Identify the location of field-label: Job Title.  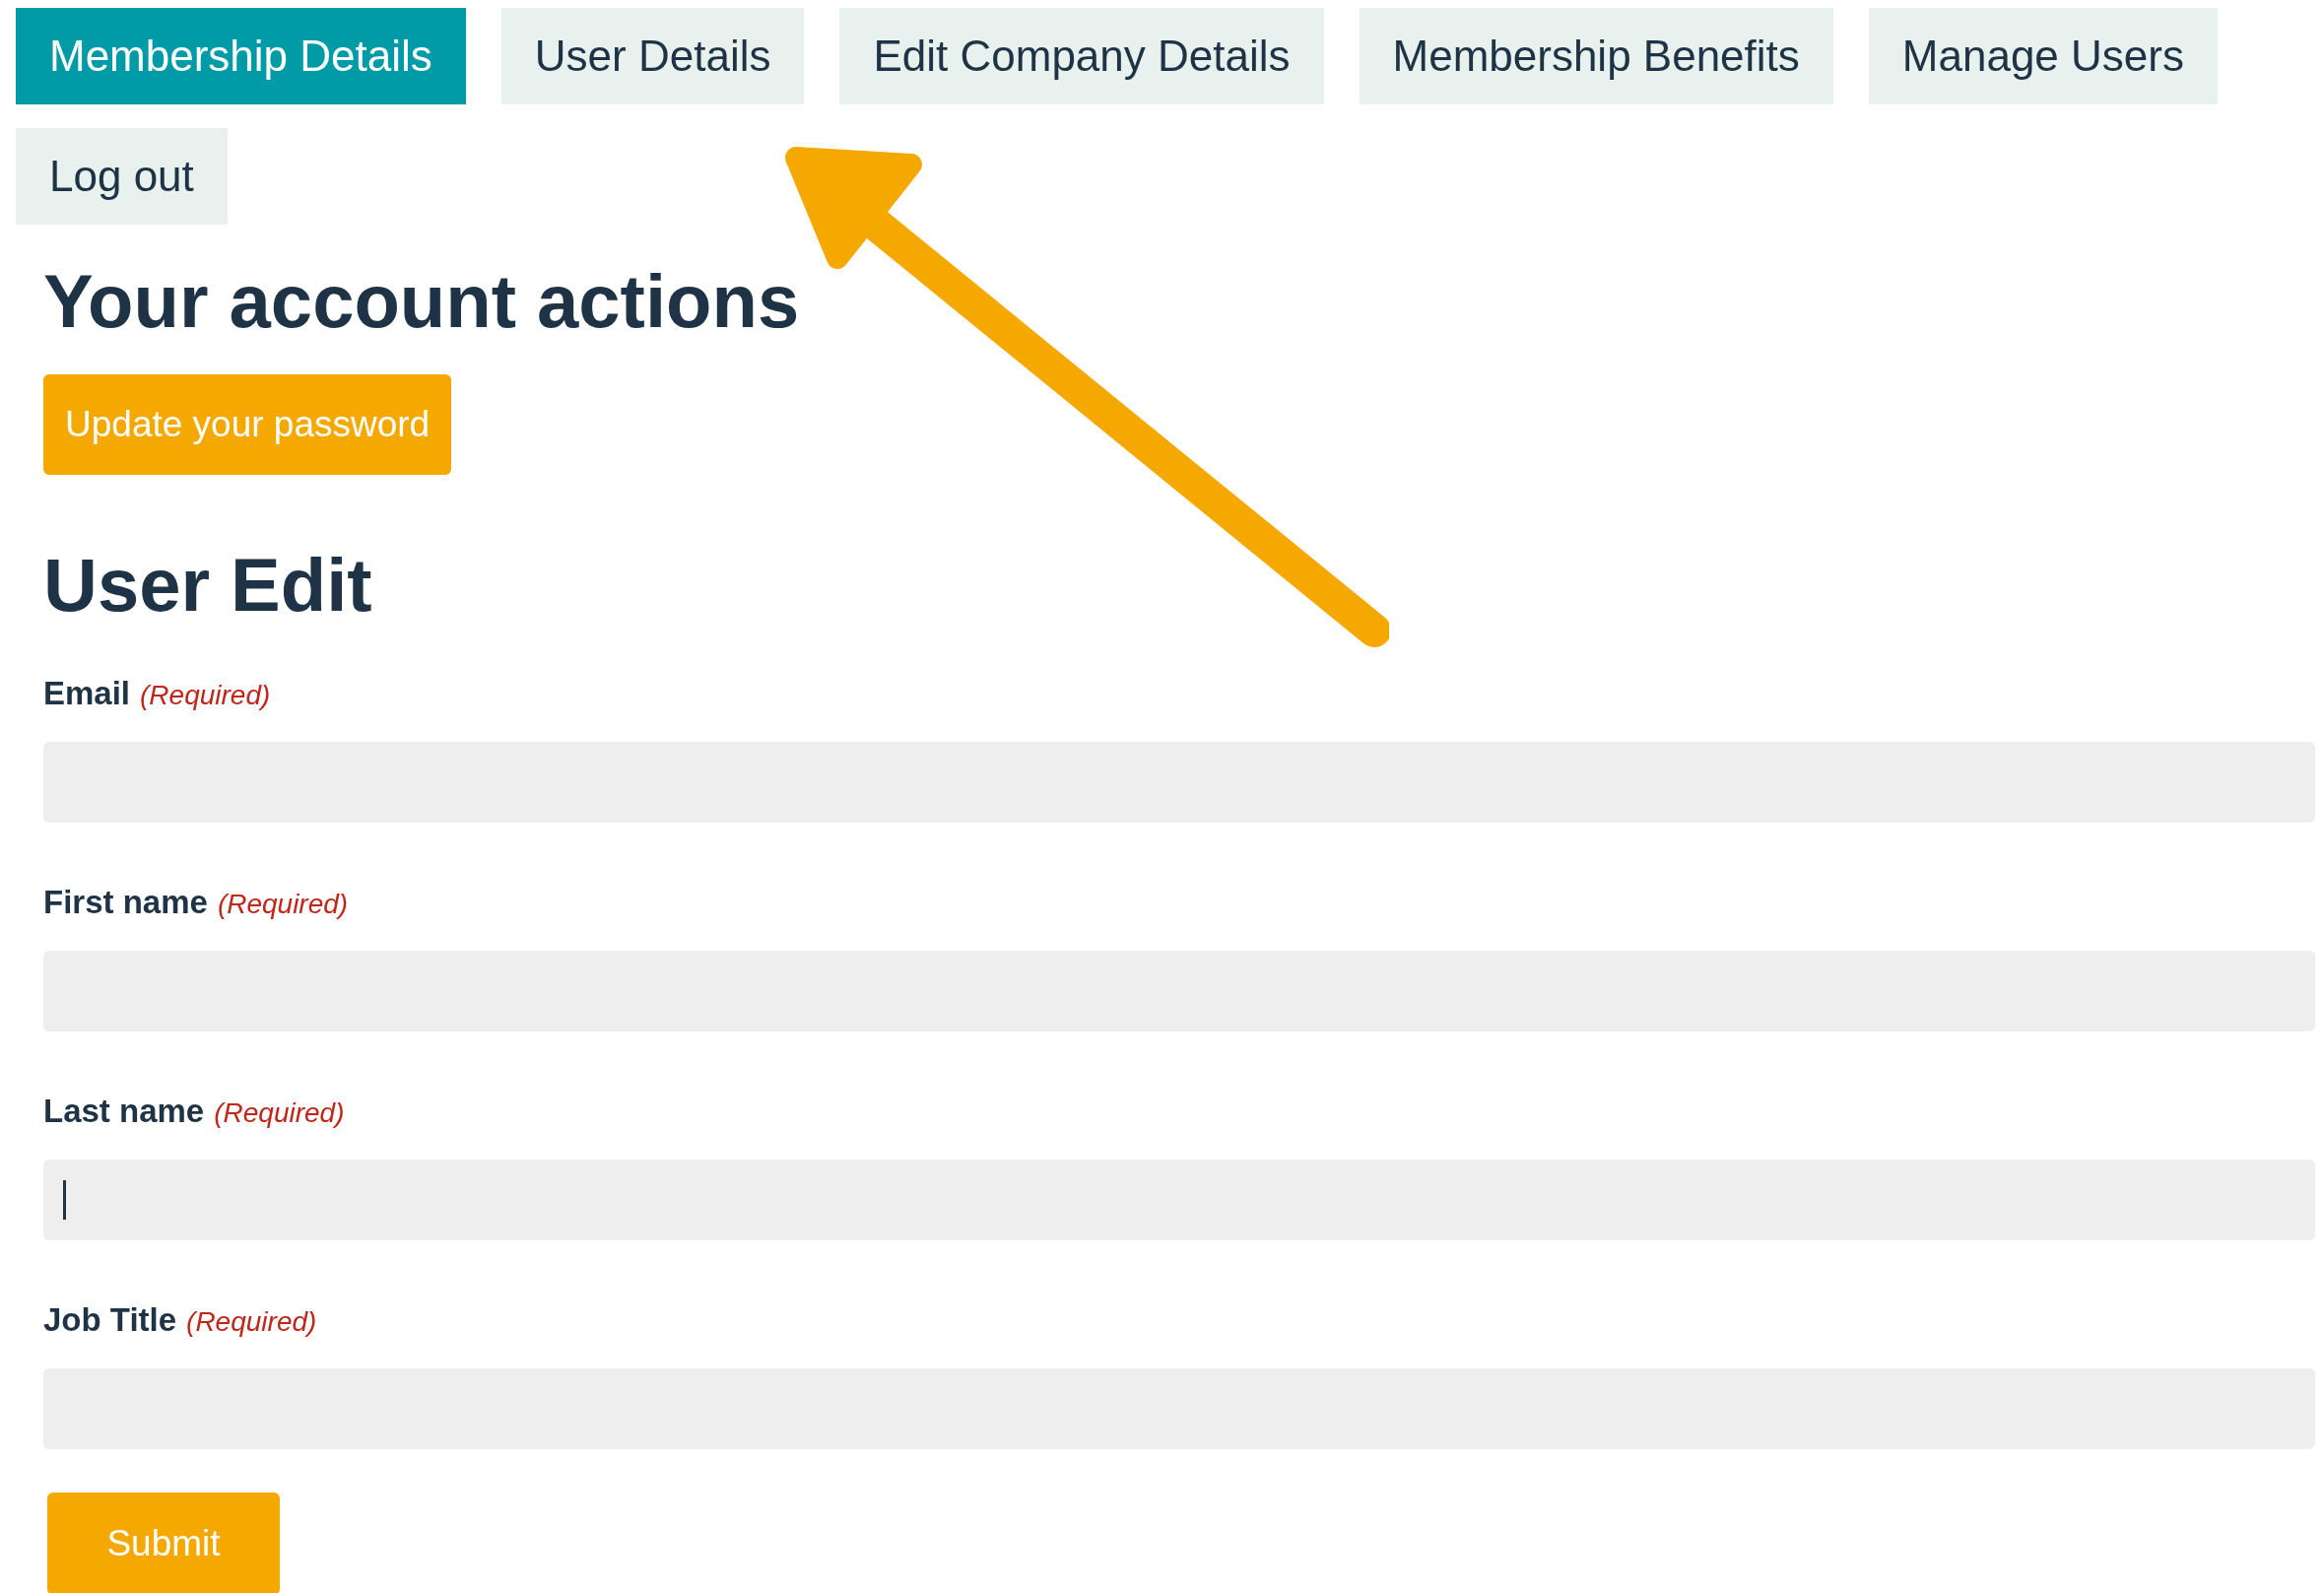
(110, 1320).